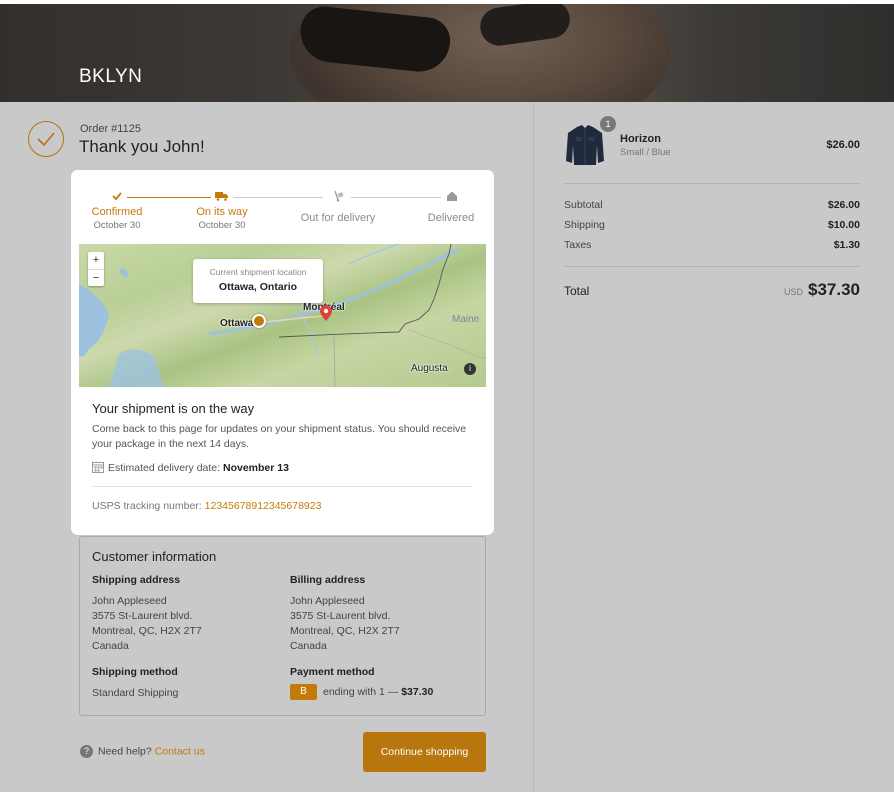  I want to click on order-confirmed-check-icon, so click(46, 139).